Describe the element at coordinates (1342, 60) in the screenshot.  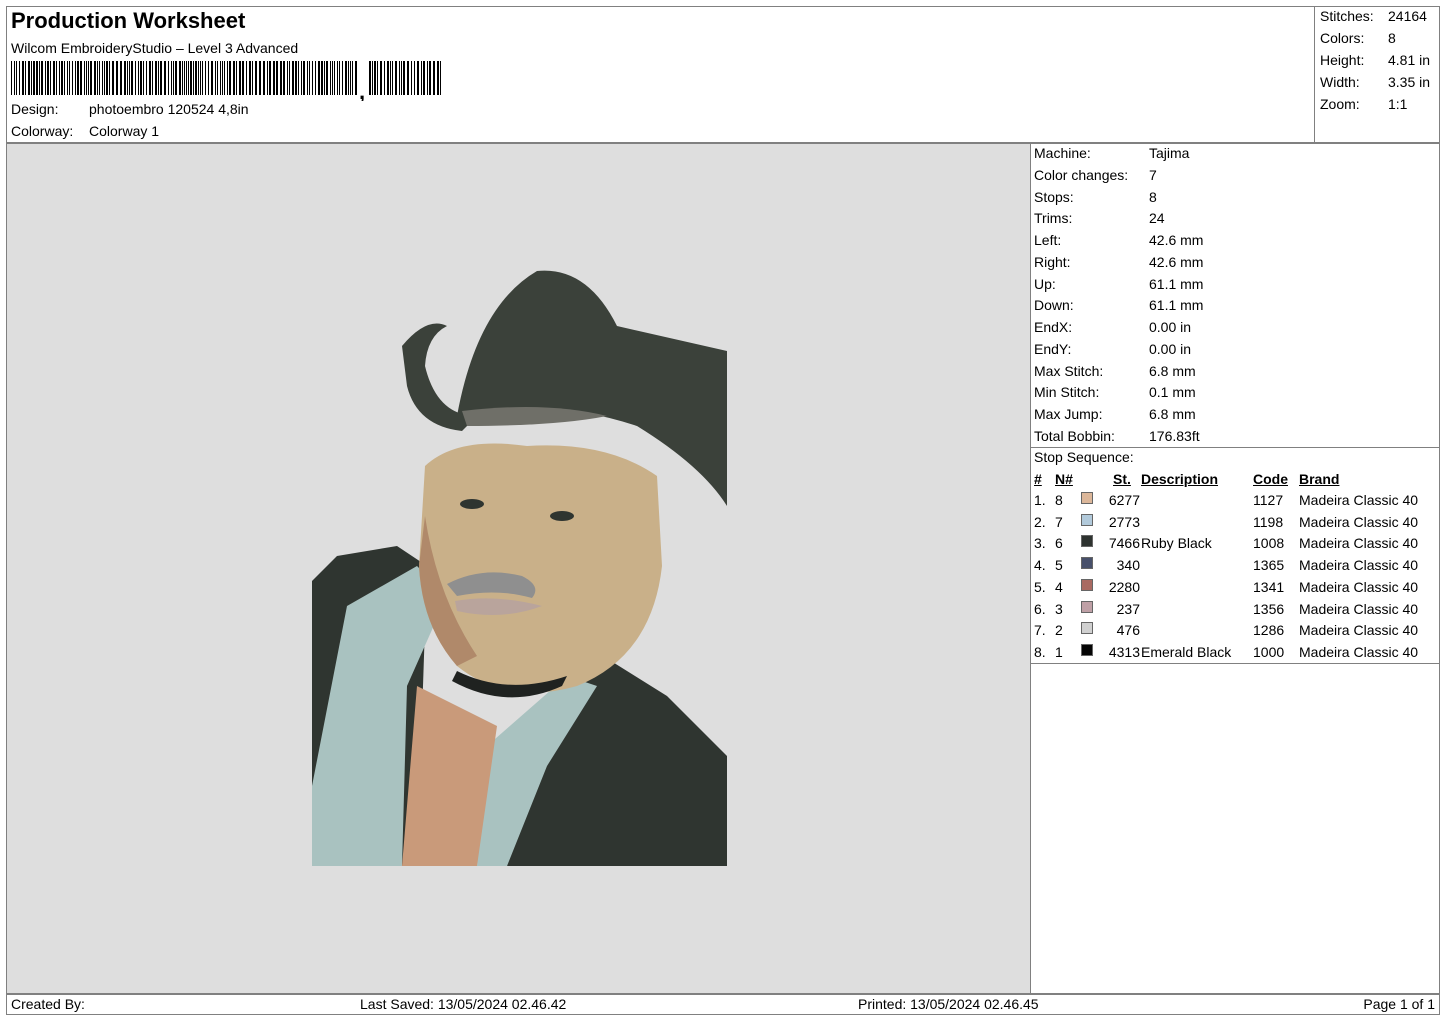
I see `height-label: Height:` at that location.